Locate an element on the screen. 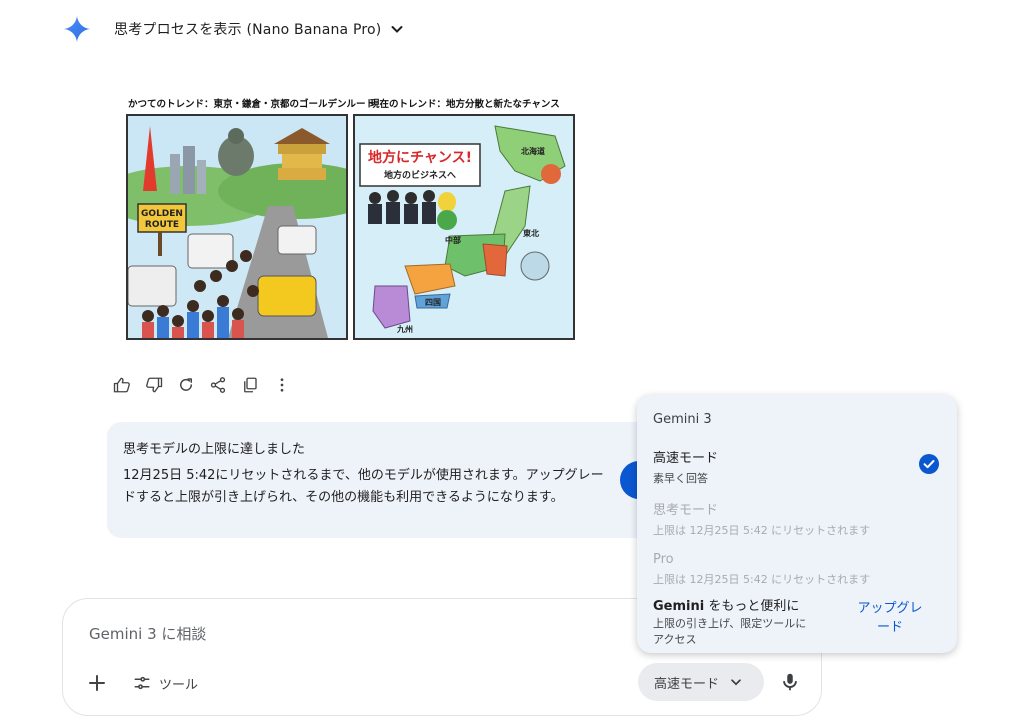 The image size is (1019, 728). plus-icon is located at coordinates (97, 683).